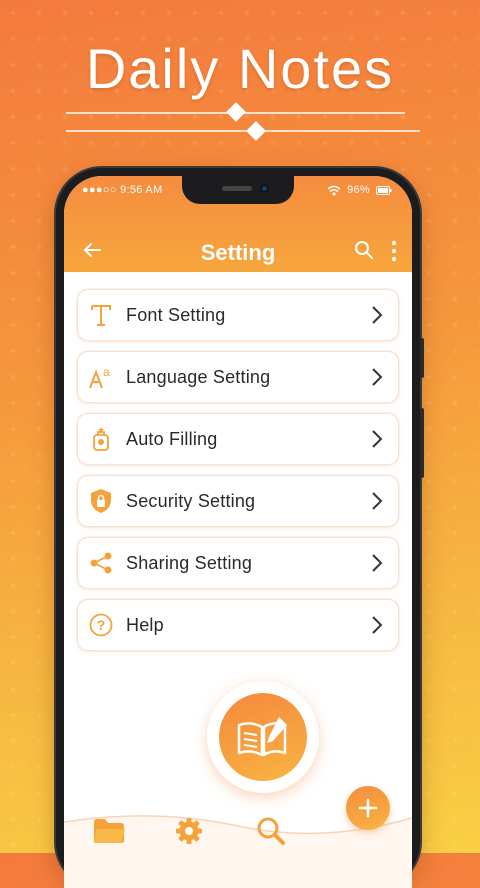 The width and height of the screenshot is (480, 888). What do you see at coordinates (172, 438) in the screenshot?
I see `settings-item-label: Auto Filling` at bounding box center [172, 438].